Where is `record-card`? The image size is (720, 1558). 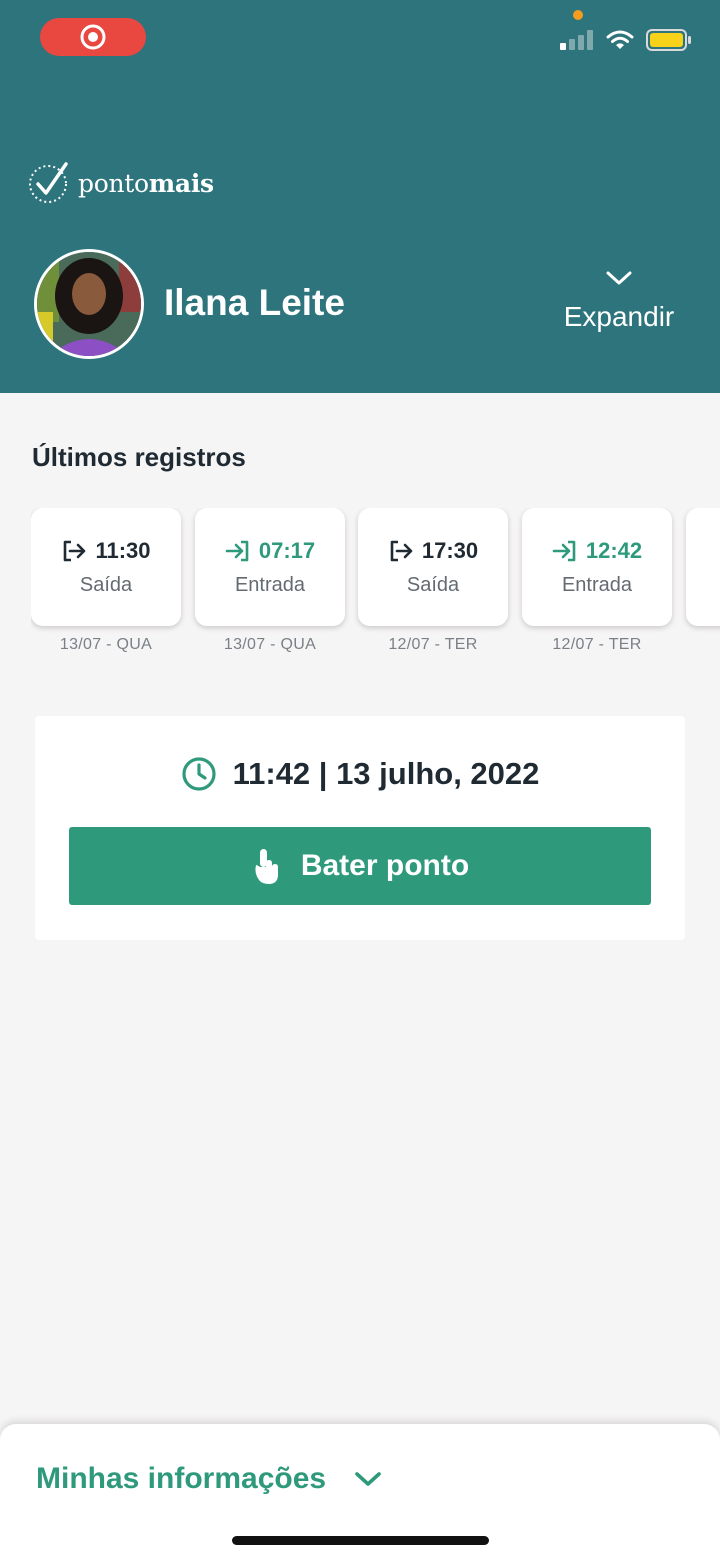
record-card is located at coordinates (703, 567).